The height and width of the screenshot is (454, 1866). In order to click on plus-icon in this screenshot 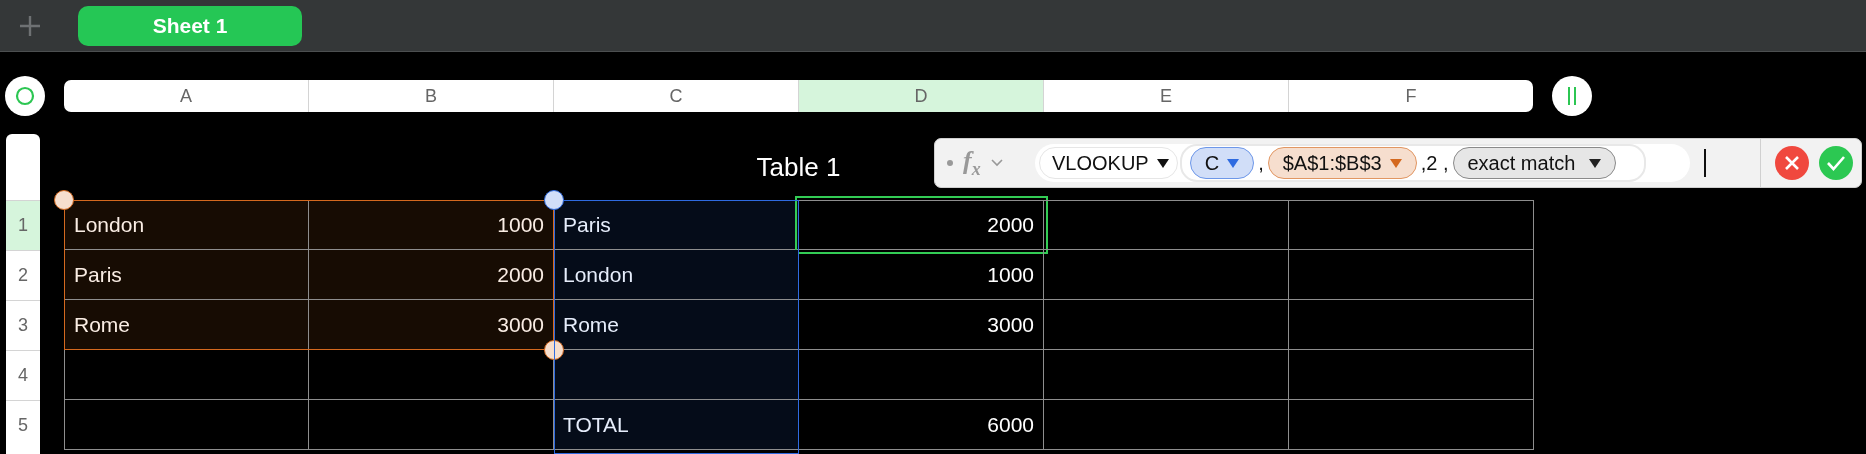, I will do `click(30, 25)`.